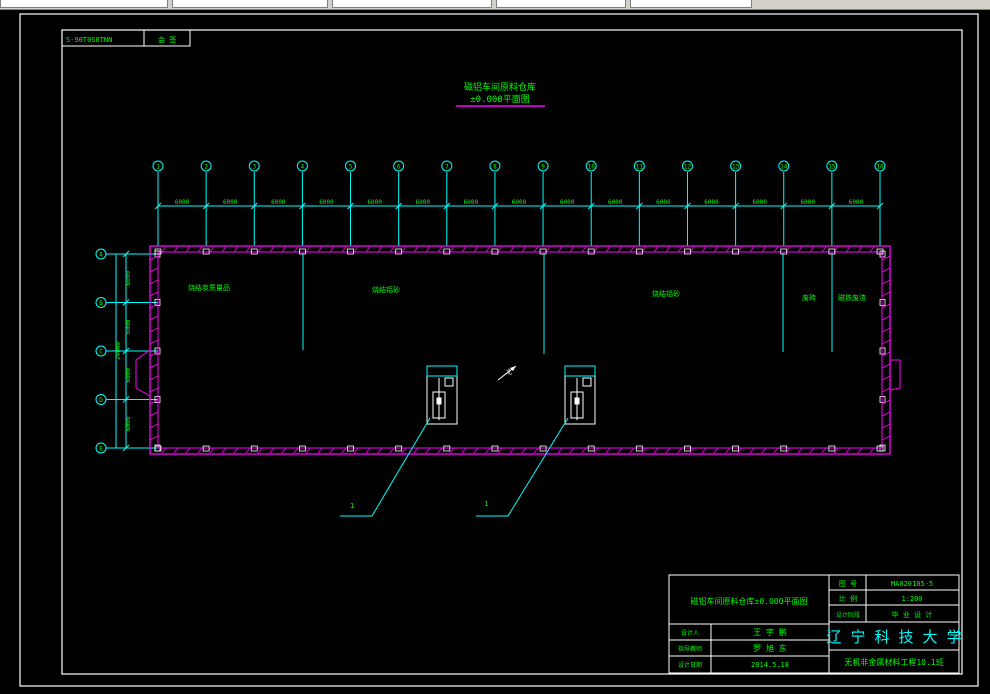  Describe the element at coordinates (770, 632) in the screenshot. I see `tb-designer: 王 宇 鹏` at that location.